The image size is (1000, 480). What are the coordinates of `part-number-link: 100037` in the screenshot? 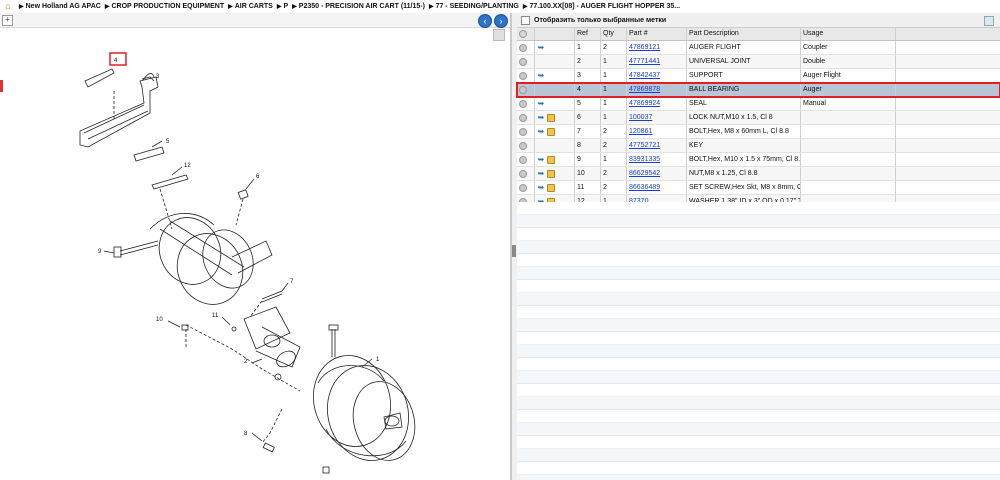 It's located at (657, 117).